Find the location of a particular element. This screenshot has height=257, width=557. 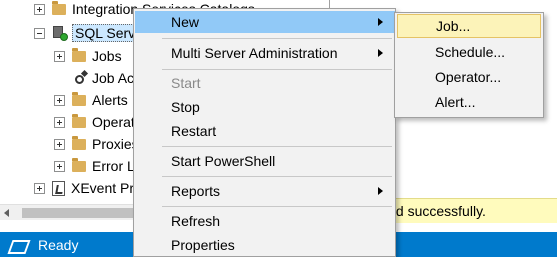

tree-item-label: Proxies is located at coordinates (115, 144).